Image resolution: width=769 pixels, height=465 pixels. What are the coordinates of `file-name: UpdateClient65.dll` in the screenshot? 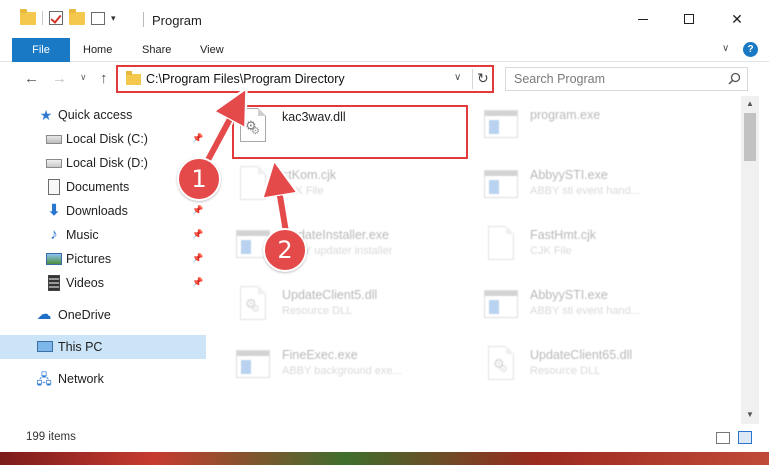 It's located at (581, 355).